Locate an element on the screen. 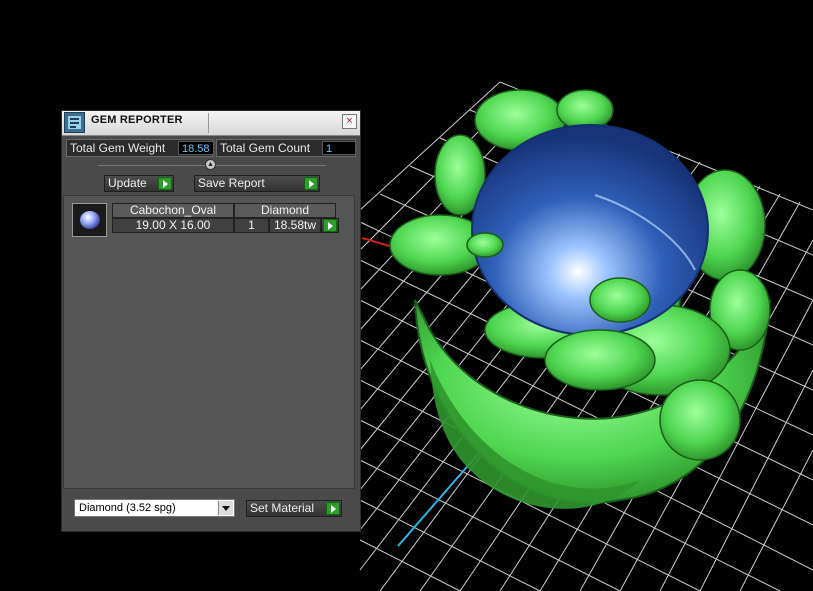 This screenshot has width=813, height=591. window-title: GEM REPORTER is located at coordinates (137, 120).